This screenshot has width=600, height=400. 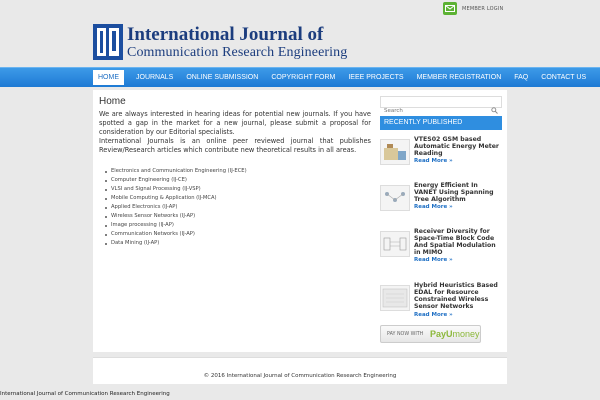 I want to click on page-title: Home, so click(x=112, y=101).